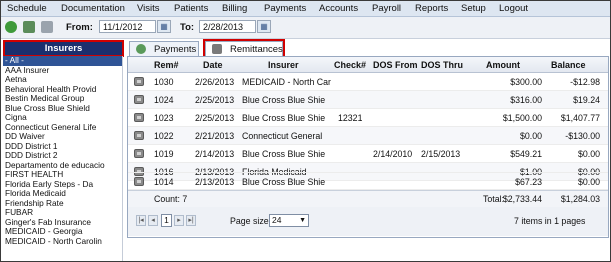 This screenshot has height=262, width=611. I want to click on header-insurer: Insurer, so click(283, 65).